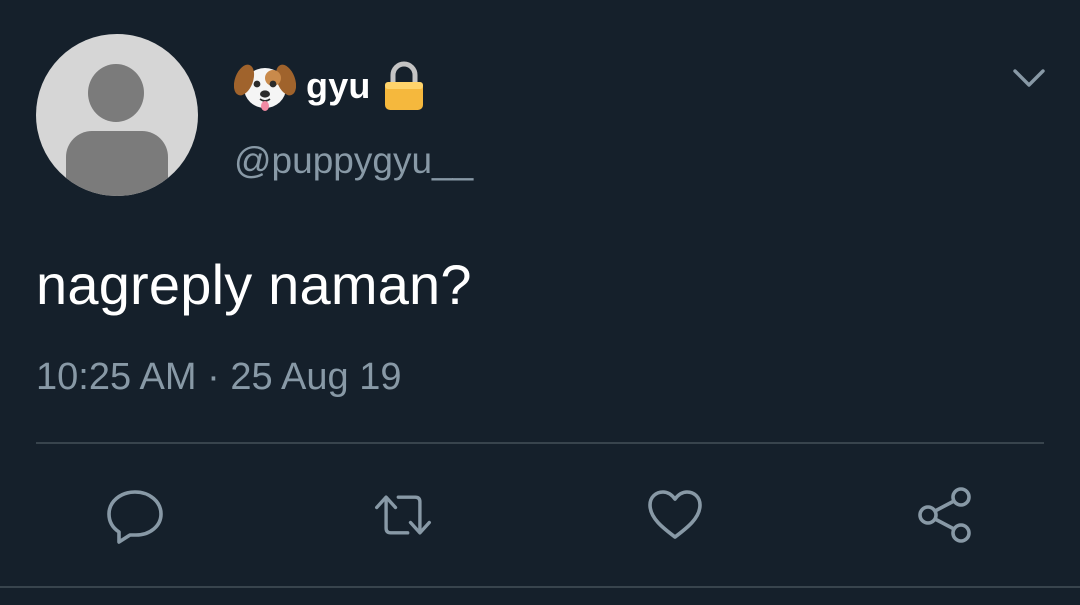  Describe the element at coordinates (403, 85) in the screenshot. I see `lock-icon` at that location.